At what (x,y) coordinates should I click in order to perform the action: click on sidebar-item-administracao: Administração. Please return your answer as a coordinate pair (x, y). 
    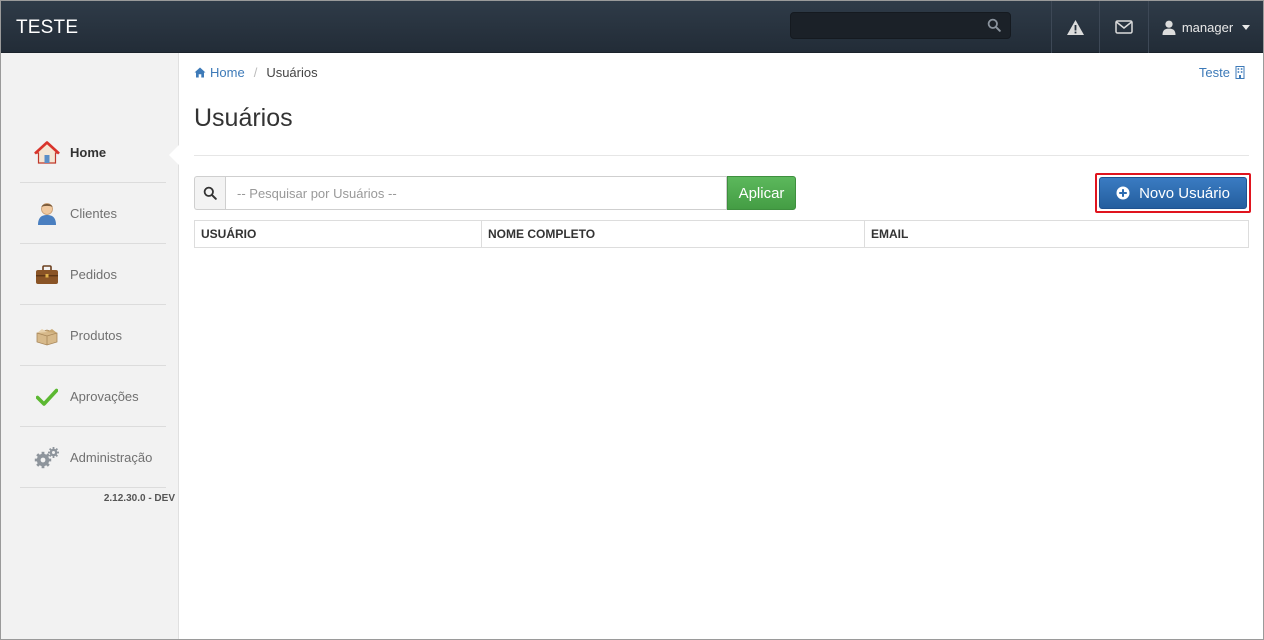
    Looking at the image, I should click on (93, 458).